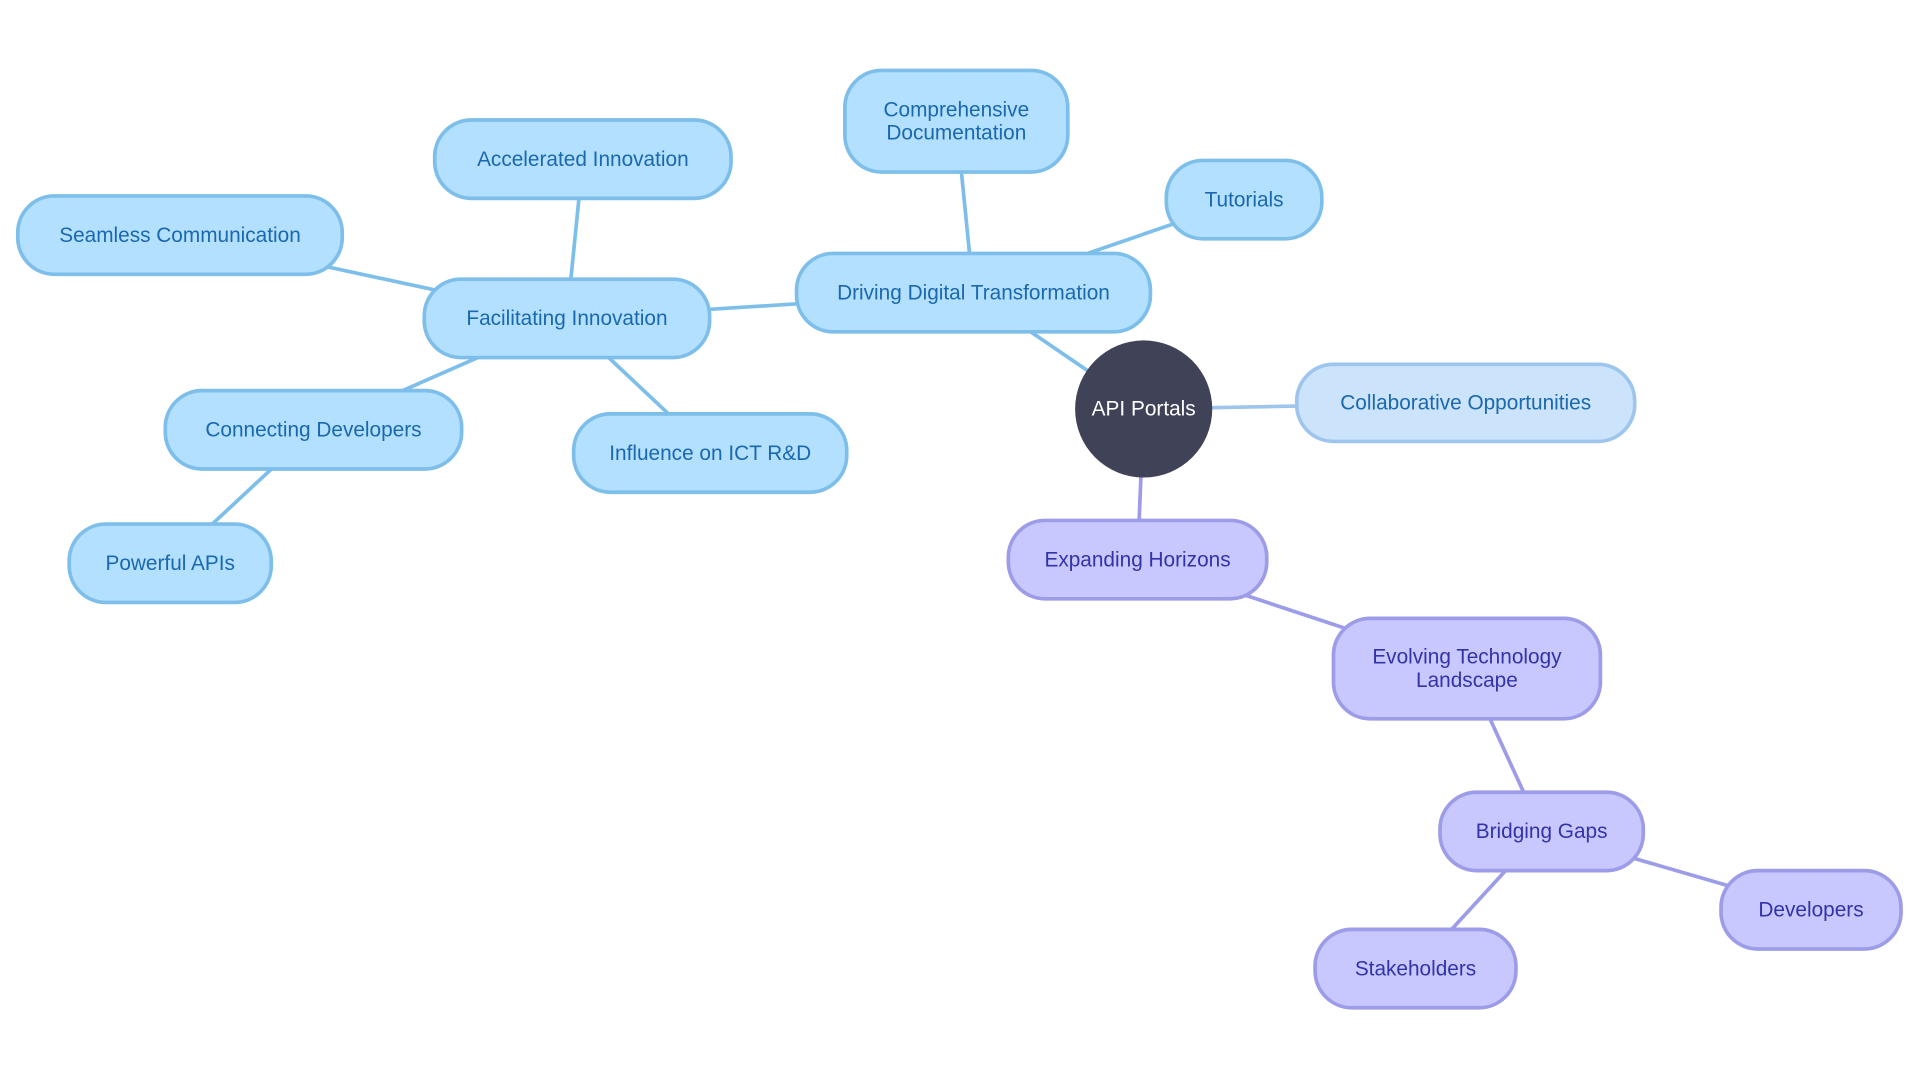  I want to click on node-developers: Developers, so click(1811, 909).